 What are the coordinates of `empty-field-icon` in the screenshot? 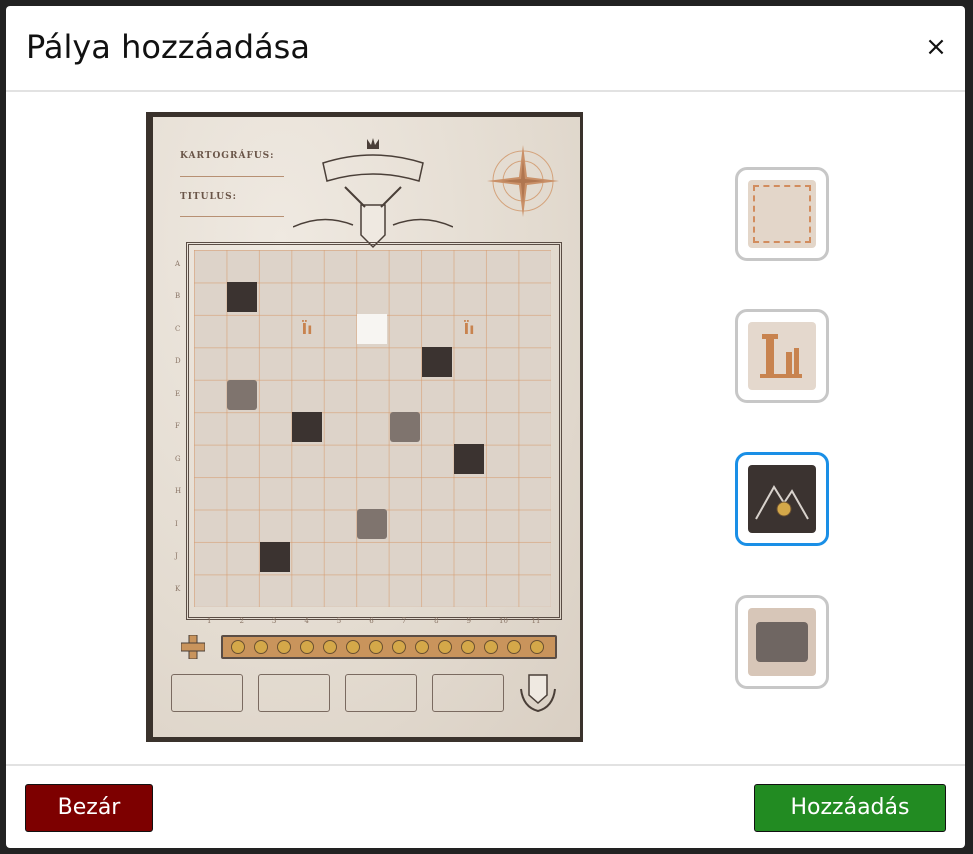 It's located at (782, 214).